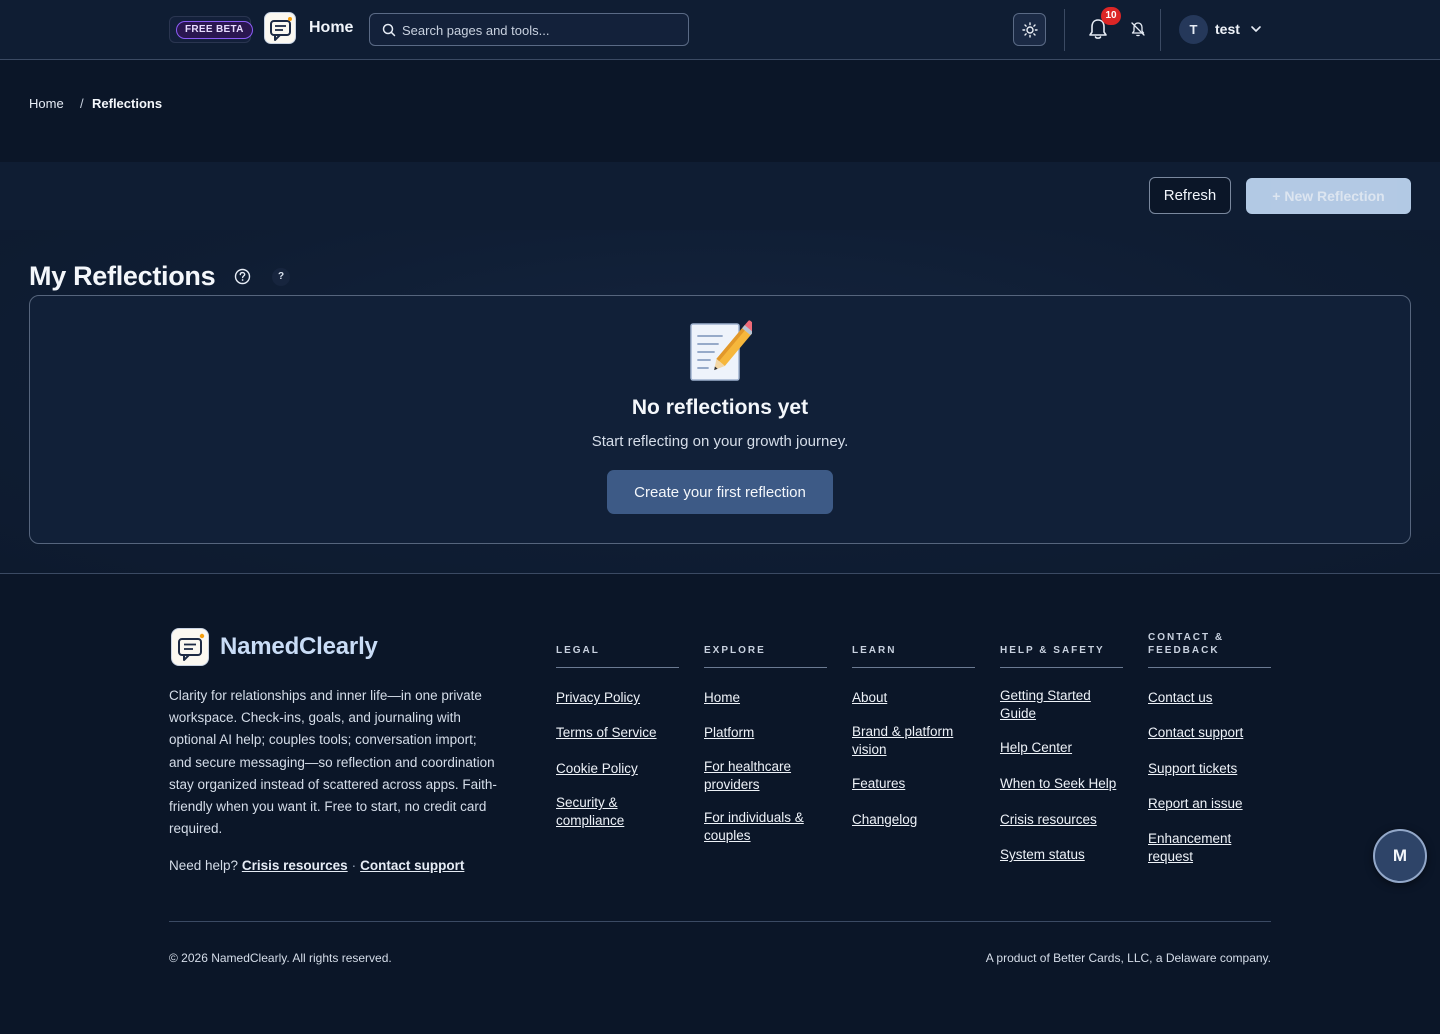 The image size is (1440, 1034). I want to click on home-link: Home, so click(331, 28).